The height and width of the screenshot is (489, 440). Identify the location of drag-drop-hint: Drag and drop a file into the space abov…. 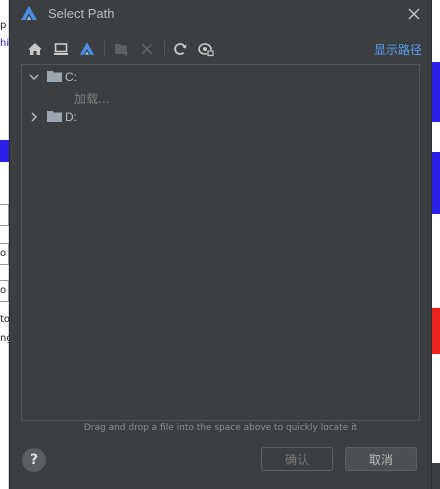
(220, 428).